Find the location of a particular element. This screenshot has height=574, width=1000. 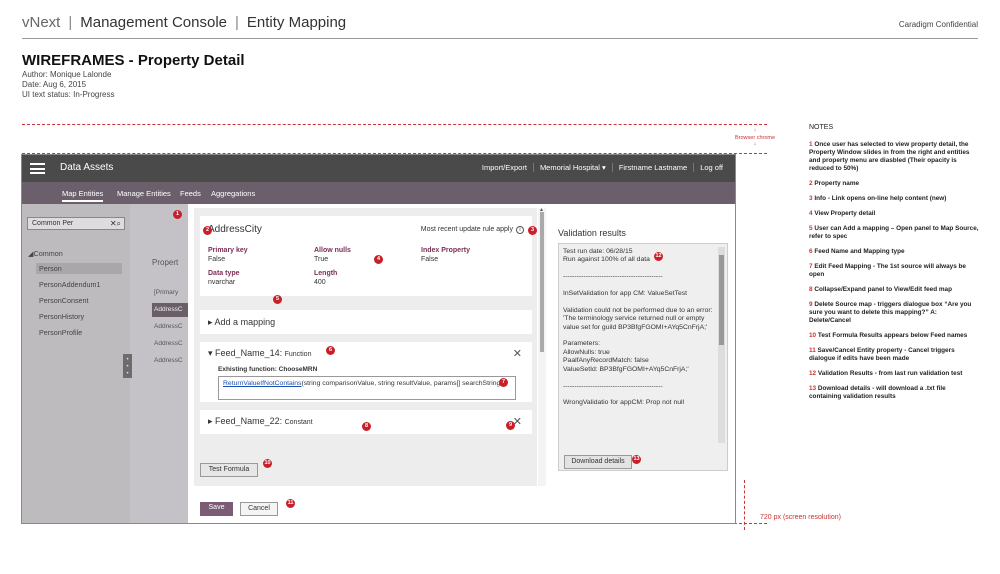

edit-area-scrollbar: ▲ is located at coordinates (542, 346).